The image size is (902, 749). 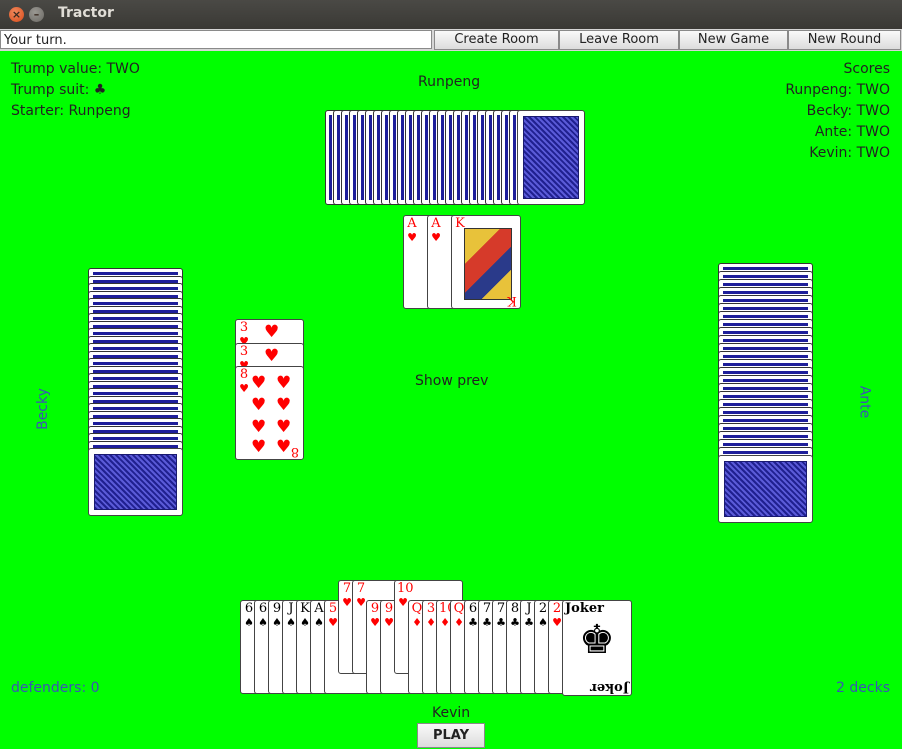 I want to click on king-face-icon, so click(x=488, y=264).